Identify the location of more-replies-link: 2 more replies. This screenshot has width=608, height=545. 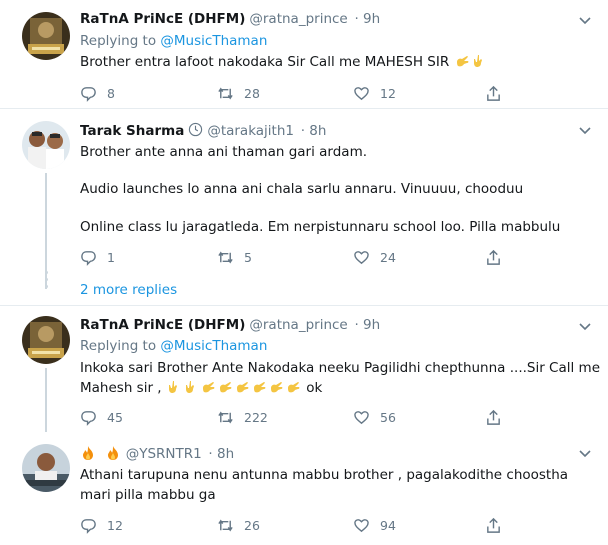
(128, 290).